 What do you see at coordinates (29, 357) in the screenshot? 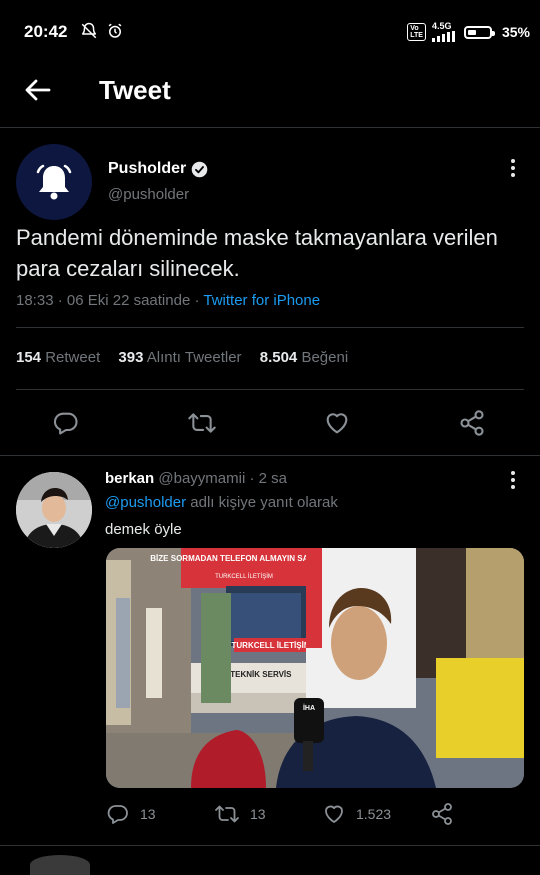
I see `retweet-count: 154` at bounding box center [29, 357].